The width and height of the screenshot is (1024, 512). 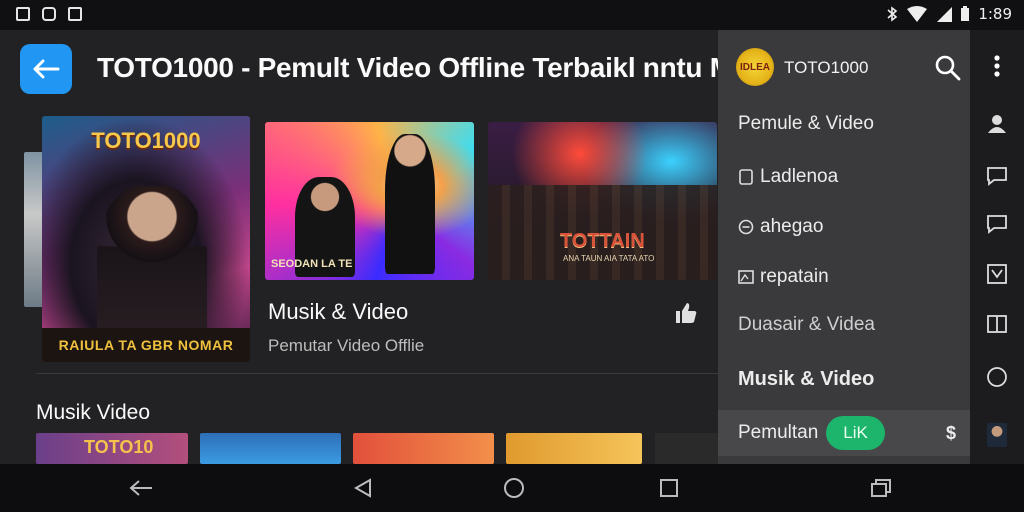 What do you see at coordinates (146, 239) in the screenshot?
I see `featured-poster: TOTO1000 RAIULA TA GBR NOMAR` at bounding box center [146, 239].